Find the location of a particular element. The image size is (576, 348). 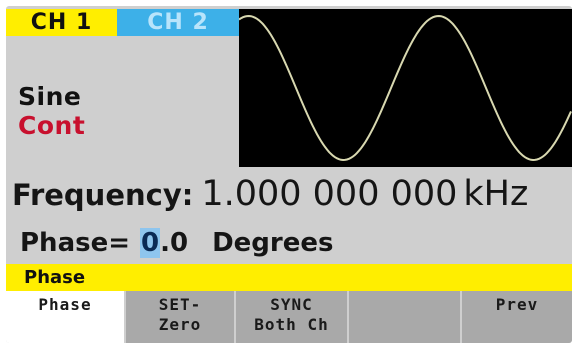

softkey-label: Prev is located at coordinates (517, 304).